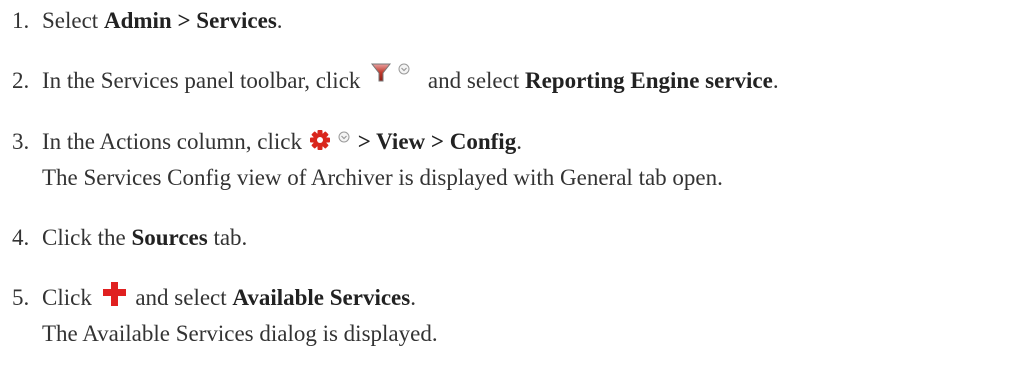 The height and width of the screenshot is (383, 1018). Describe the element at coordinates (21, 80) in the screenshot. I see `step-number: 2.` at that location.